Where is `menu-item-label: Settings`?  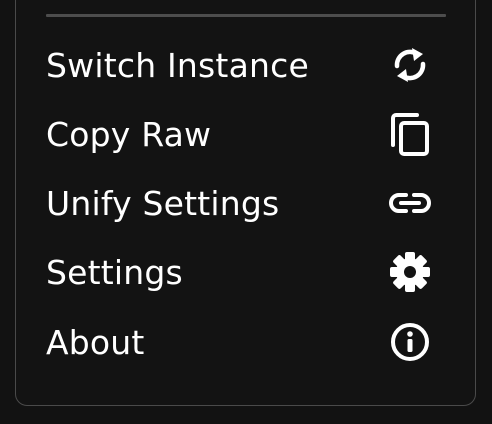
menu-item-label: Settings is located at coordinates (114, 272).